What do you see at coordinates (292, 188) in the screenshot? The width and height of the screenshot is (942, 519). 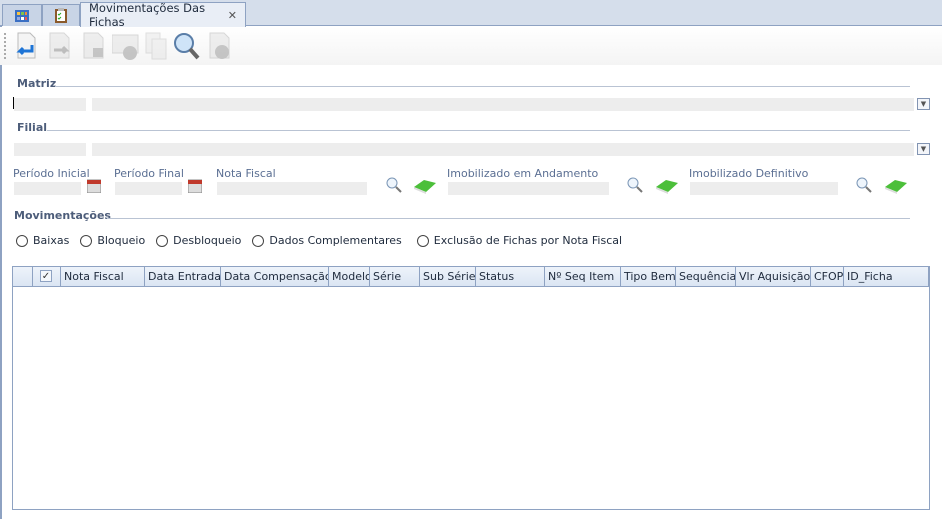 I see `nota-fiscal-input` at bounding box center [292, 188].